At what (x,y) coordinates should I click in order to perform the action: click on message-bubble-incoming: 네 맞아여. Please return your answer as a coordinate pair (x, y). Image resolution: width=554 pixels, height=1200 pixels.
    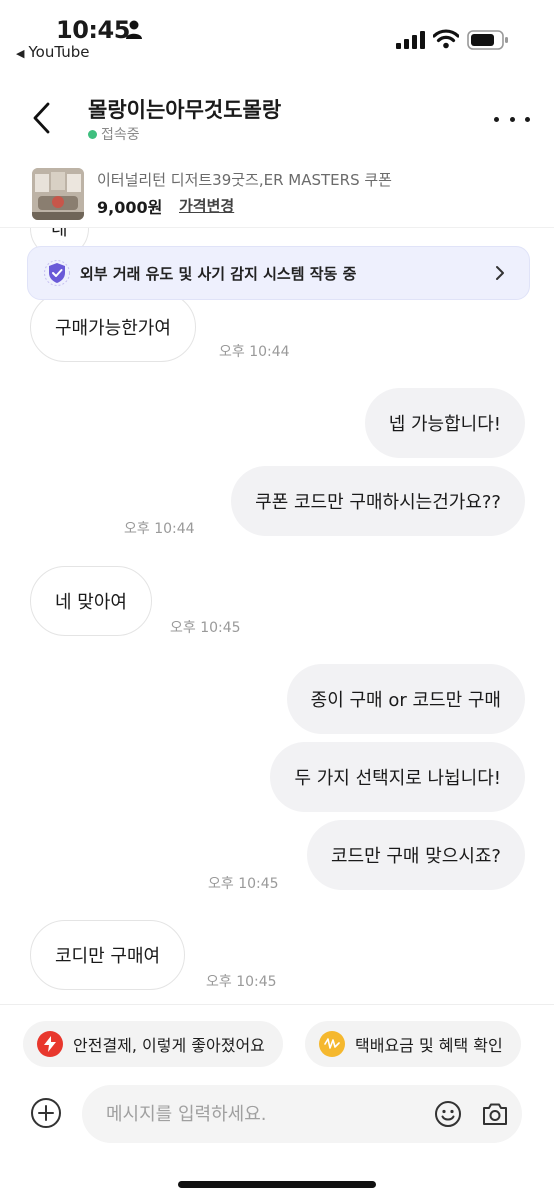
    Looking at the image, I should click on (91, 601).